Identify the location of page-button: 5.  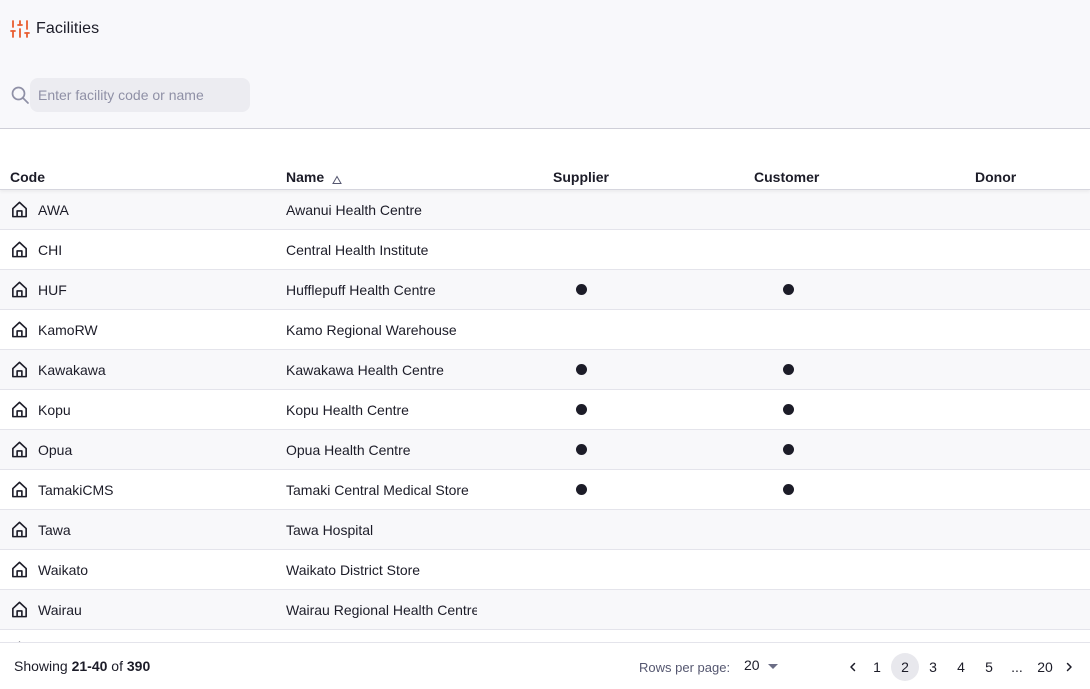
(989, 667).